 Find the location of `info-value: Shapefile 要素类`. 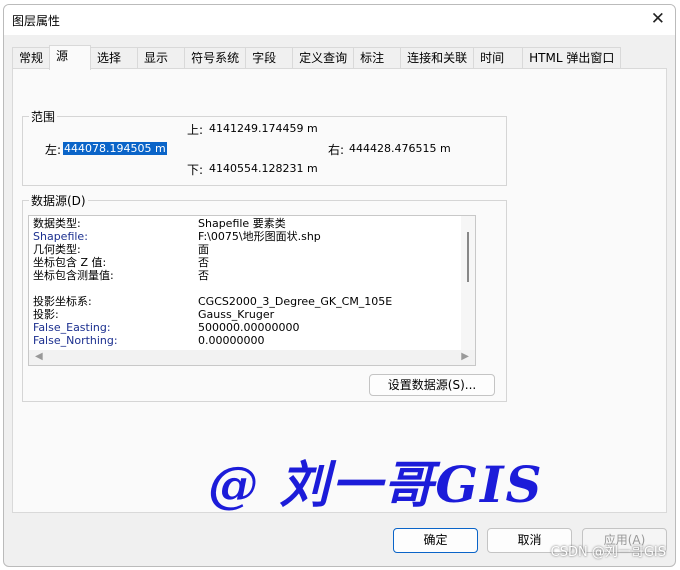

info-value: Shapefile 要素类 is located at coordinates (242, 223).